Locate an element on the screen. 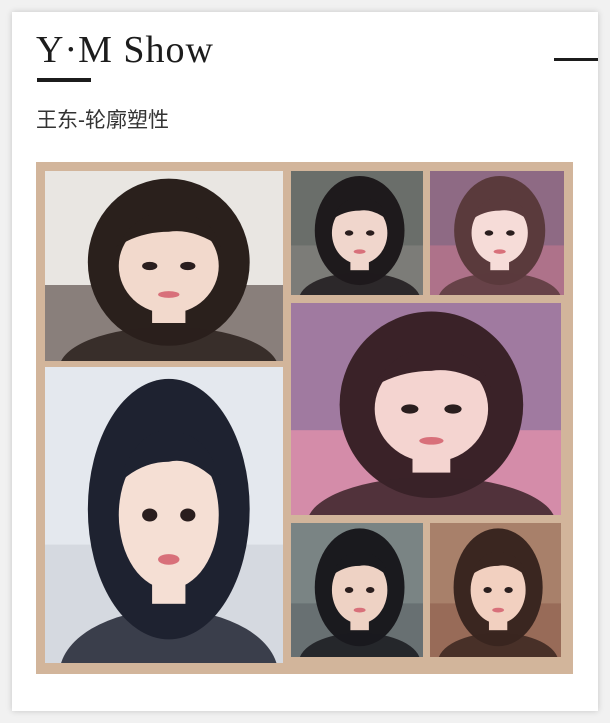 This screenshot has height=723, width=610. photo-filter-selfie is located at coordinates (426, 409).